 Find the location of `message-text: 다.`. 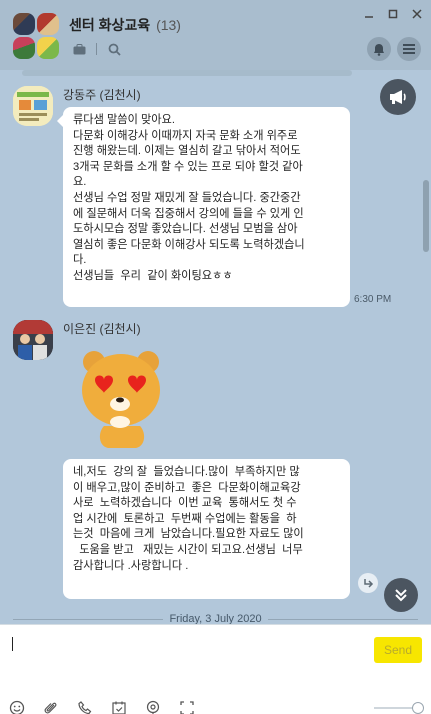

message-text: 다. is located at coordinates (80, 260).